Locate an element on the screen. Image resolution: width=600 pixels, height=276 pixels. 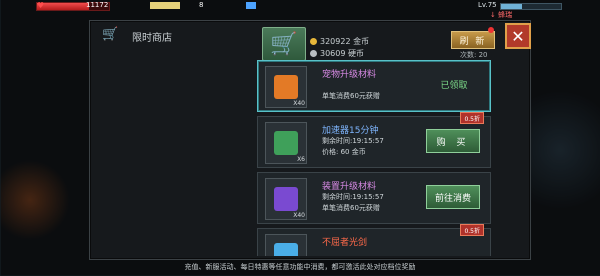
item-name: 加速器15分钟 is located at coordinates (350, 131).